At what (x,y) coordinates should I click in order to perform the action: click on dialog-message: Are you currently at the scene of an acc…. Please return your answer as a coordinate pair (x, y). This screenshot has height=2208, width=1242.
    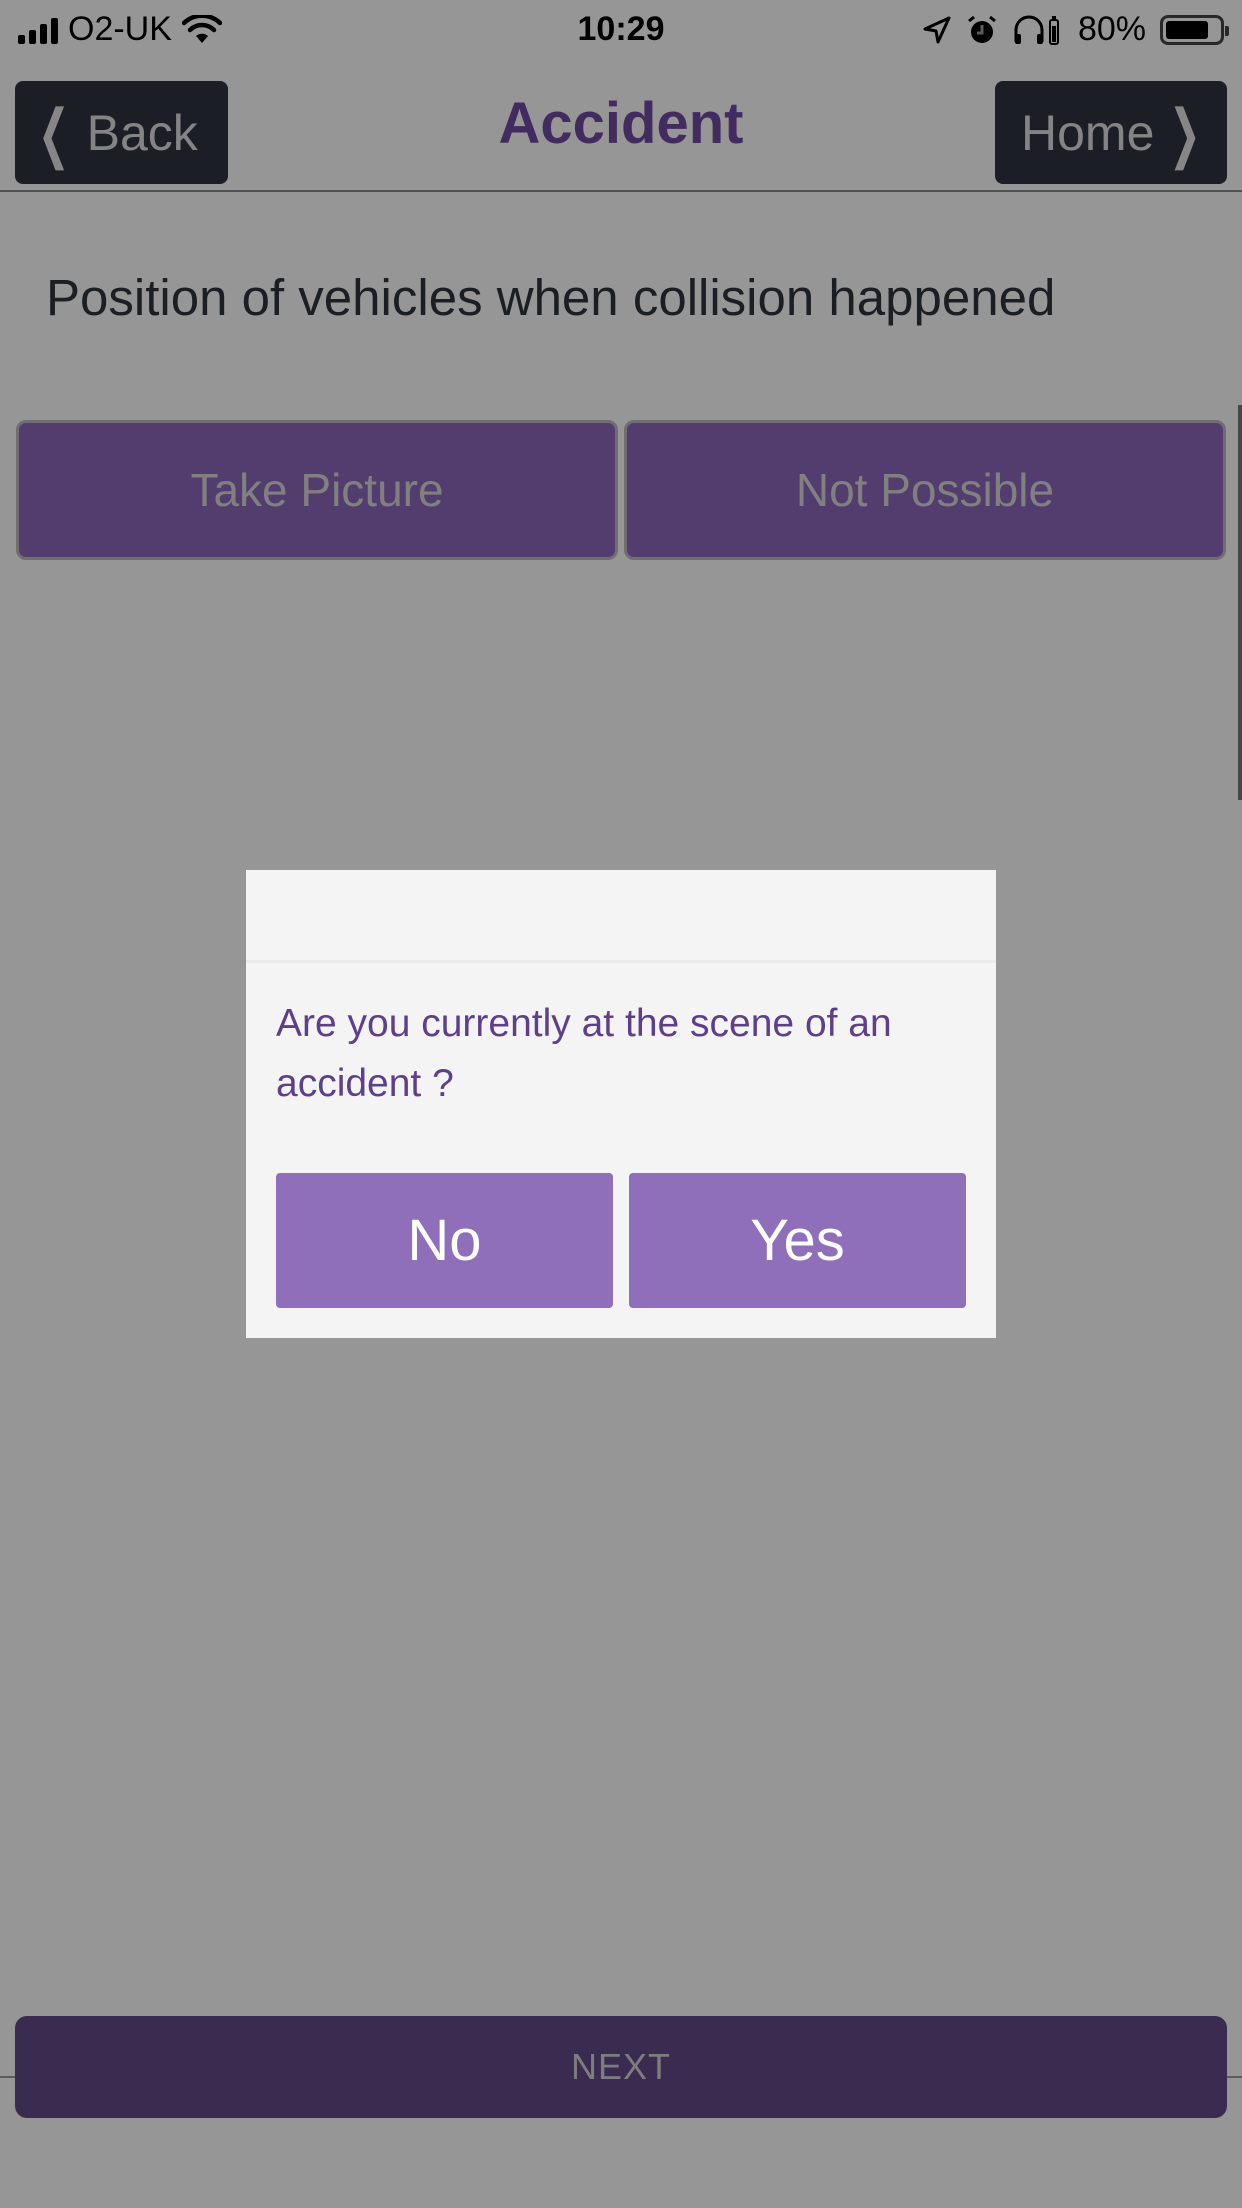
    Looking at the image, I should click on (584, 1053).